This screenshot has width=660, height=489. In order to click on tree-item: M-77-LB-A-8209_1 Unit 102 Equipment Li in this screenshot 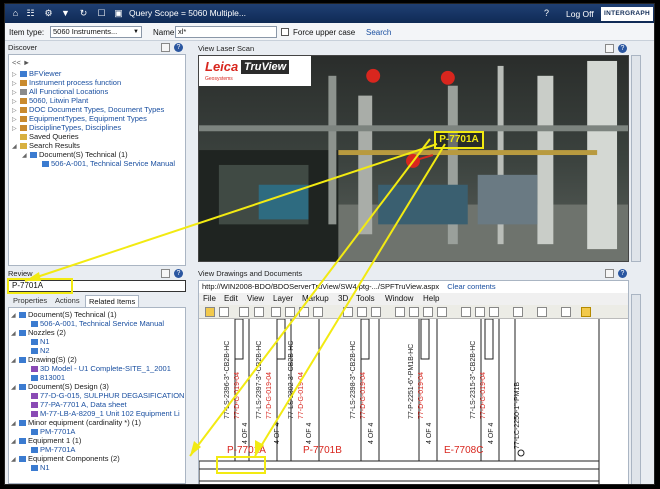, I will do `click(105, 413)`.